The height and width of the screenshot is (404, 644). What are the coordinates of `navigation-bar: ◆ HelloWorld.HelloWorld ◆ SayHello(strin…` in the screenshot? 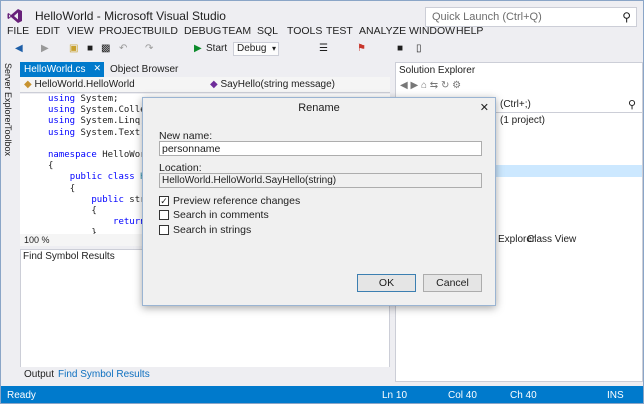 It's located at (205, 85).